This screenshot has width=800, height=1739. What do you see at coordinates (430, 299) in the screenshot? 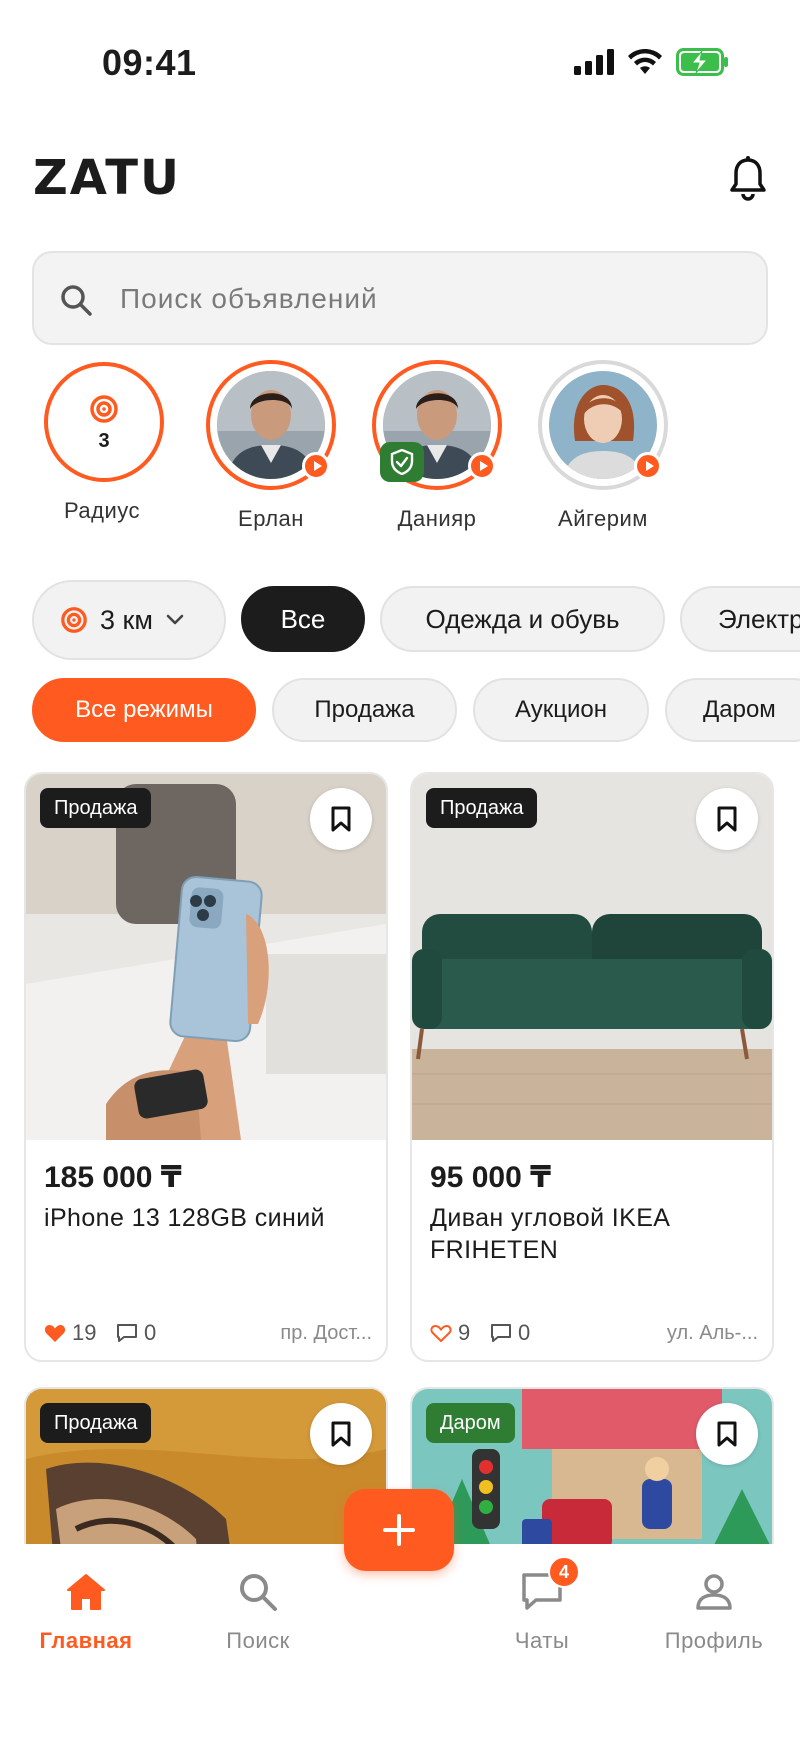
I see `search-input` at bounding box center [430, 299].